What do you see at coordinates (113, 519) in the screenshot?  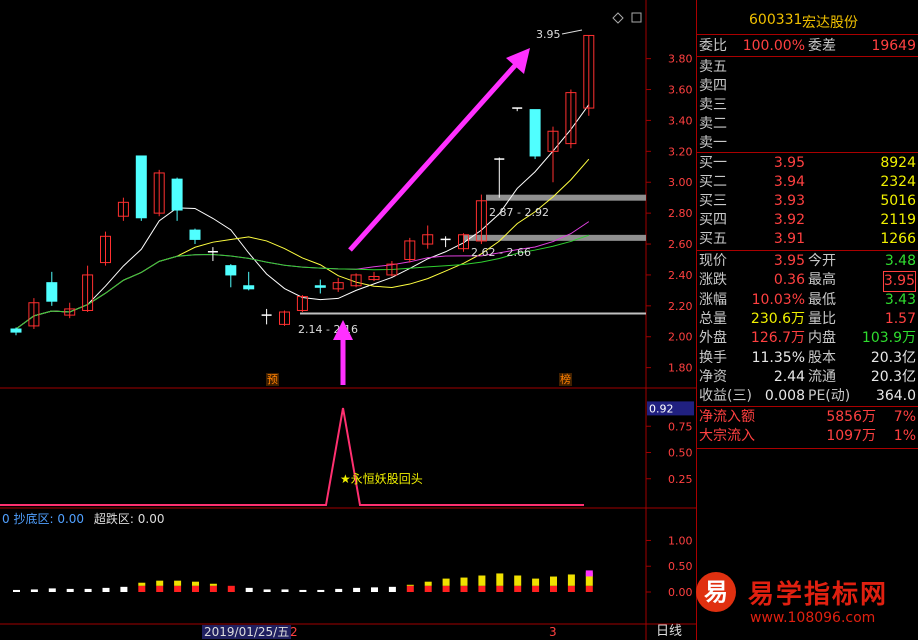 I see `chaodie-label: 超跌区:` at bounding box center [113, 519].